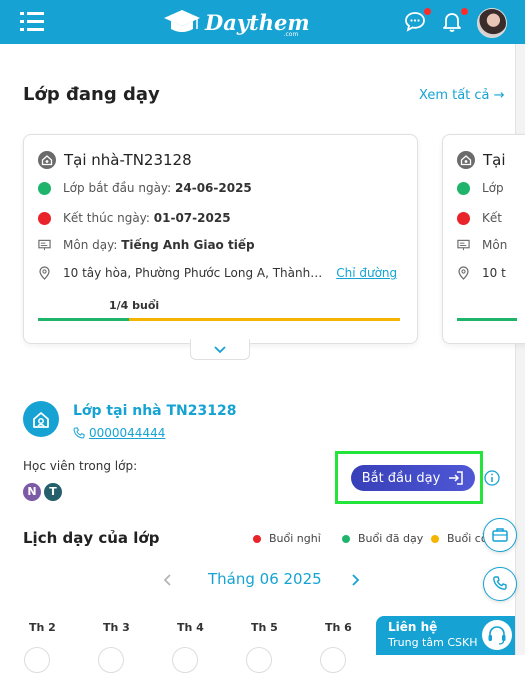  Describe the element at coordinates (265, 579) in the screenshot. I see `month-label: Tháng 06 2025` at that location.